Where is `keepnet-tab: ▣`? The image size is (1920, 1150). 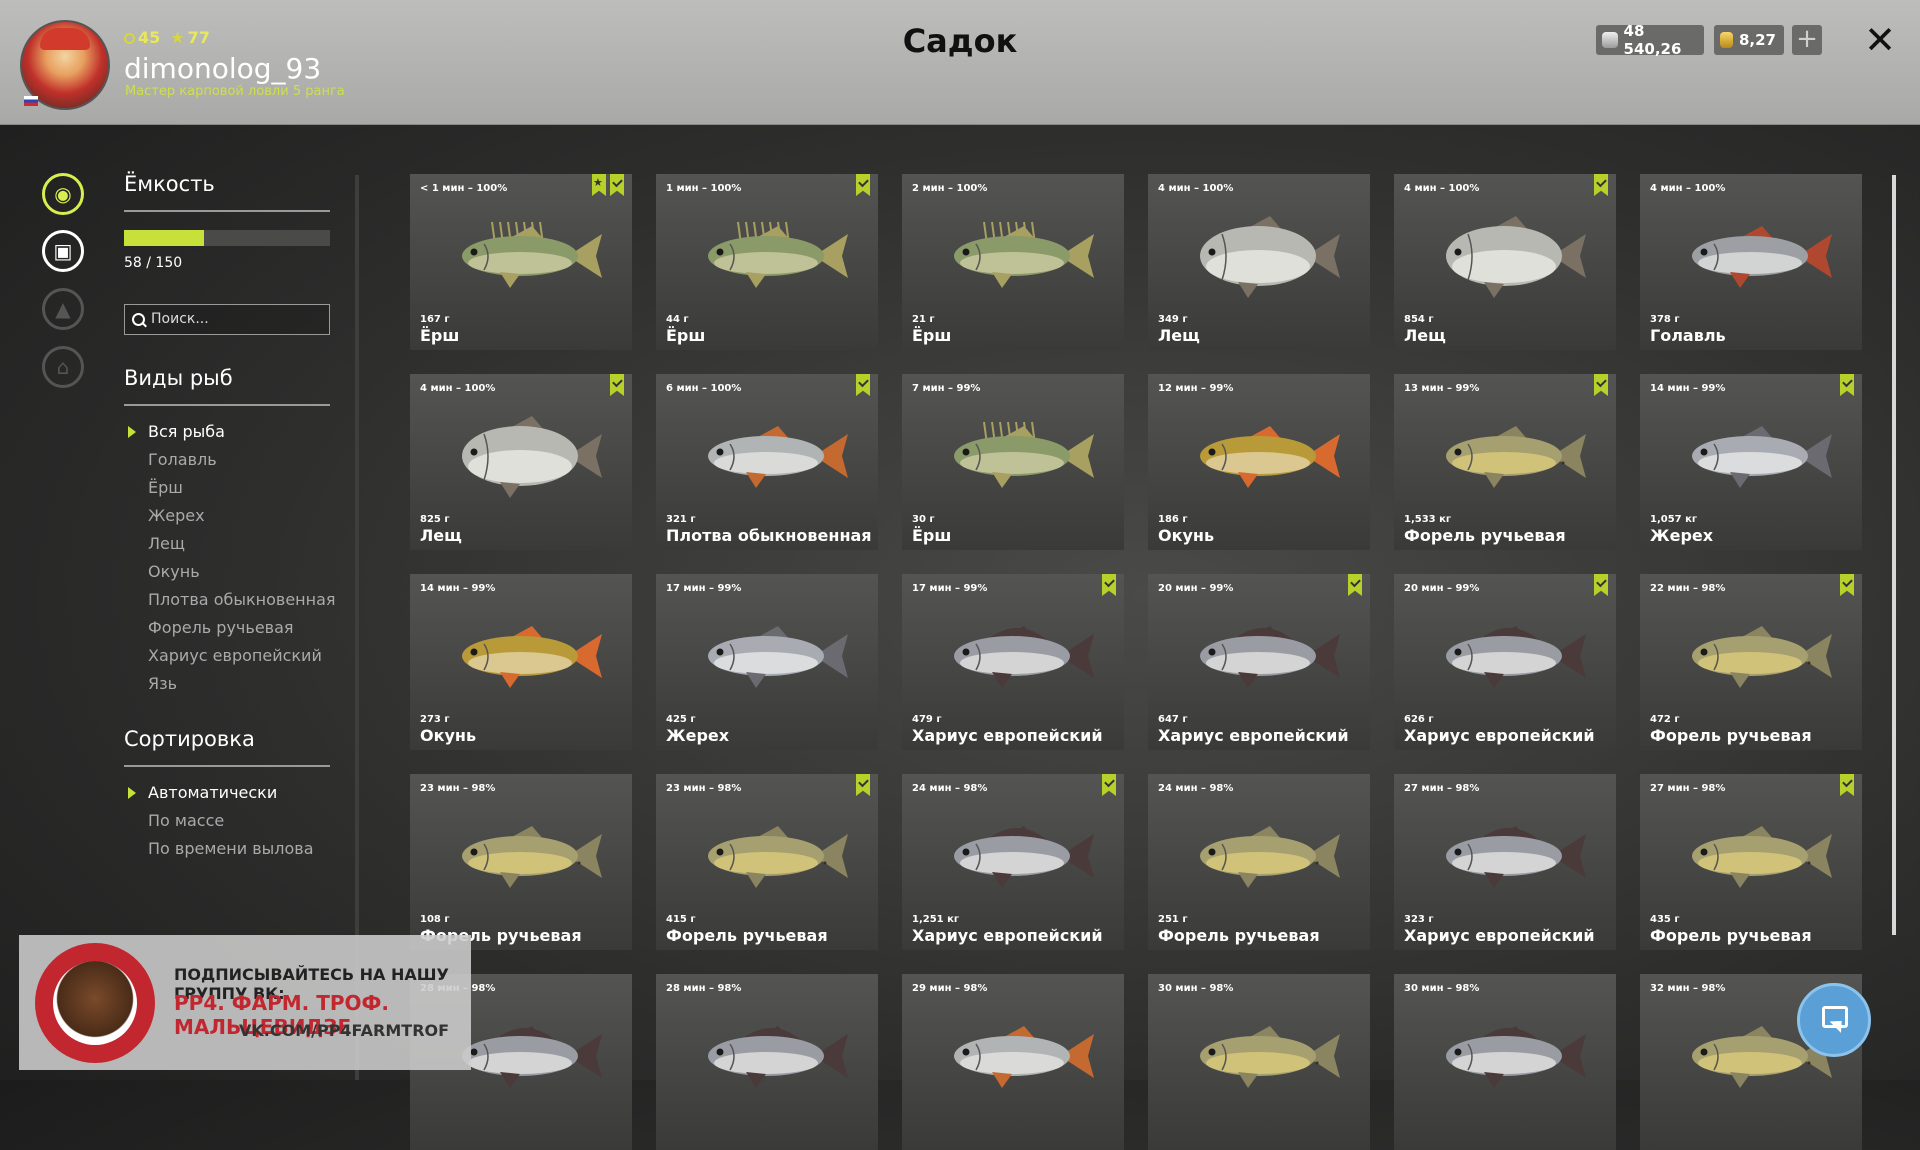 keepnet-tab: ▣ is located at coordinates (63, 251).